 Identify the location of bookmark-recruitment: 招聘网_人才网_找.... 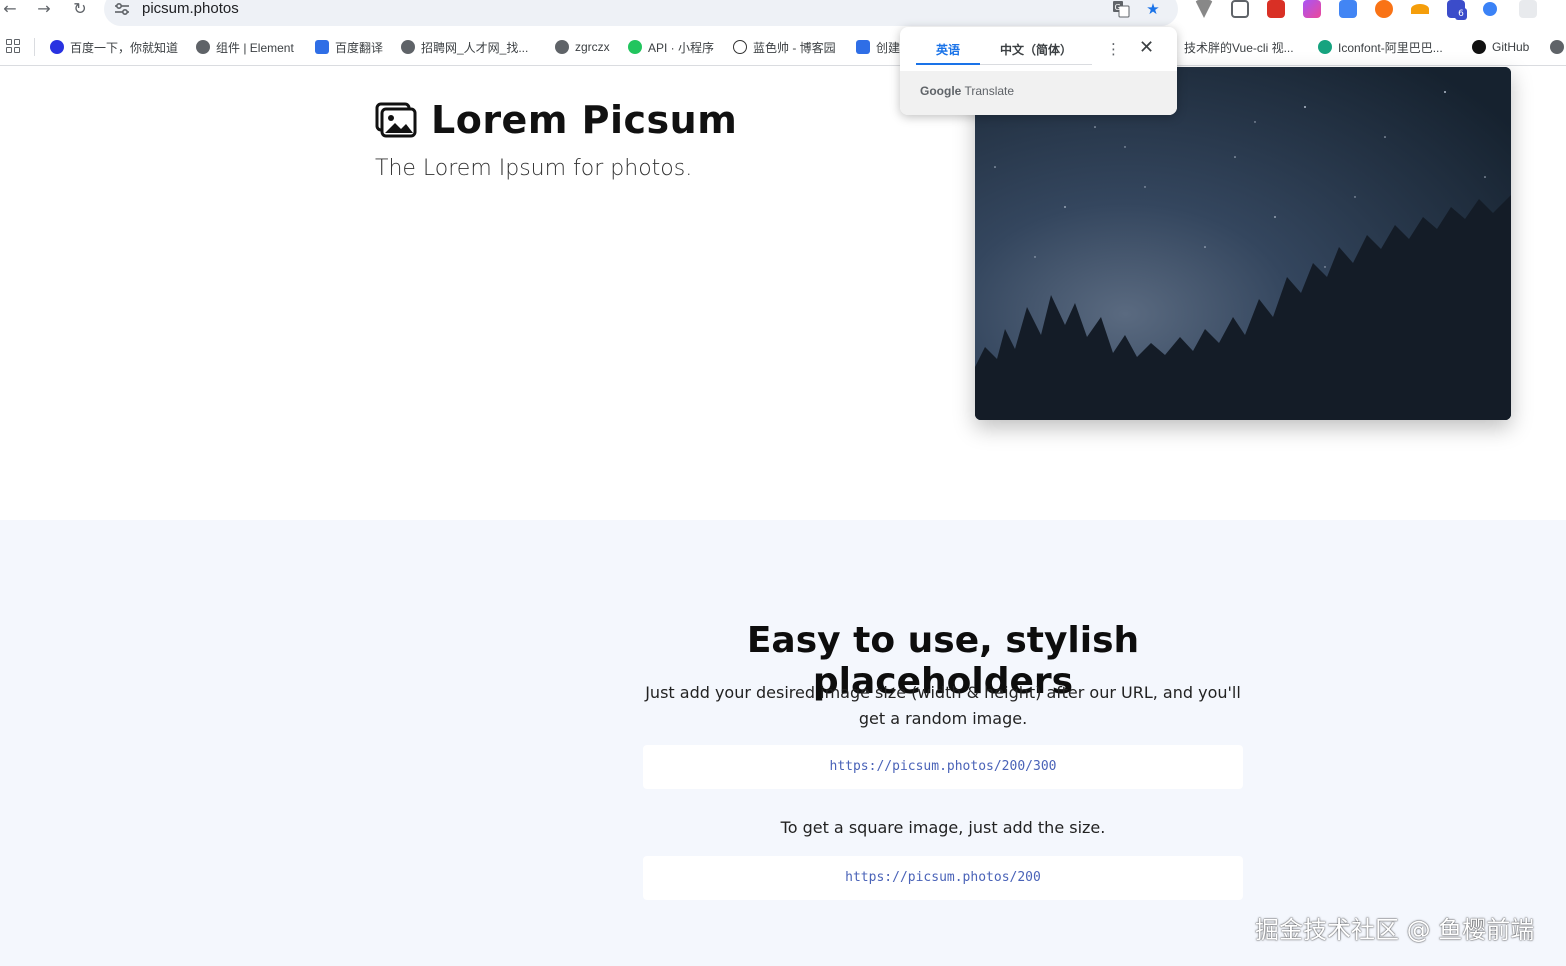
(464, 47).